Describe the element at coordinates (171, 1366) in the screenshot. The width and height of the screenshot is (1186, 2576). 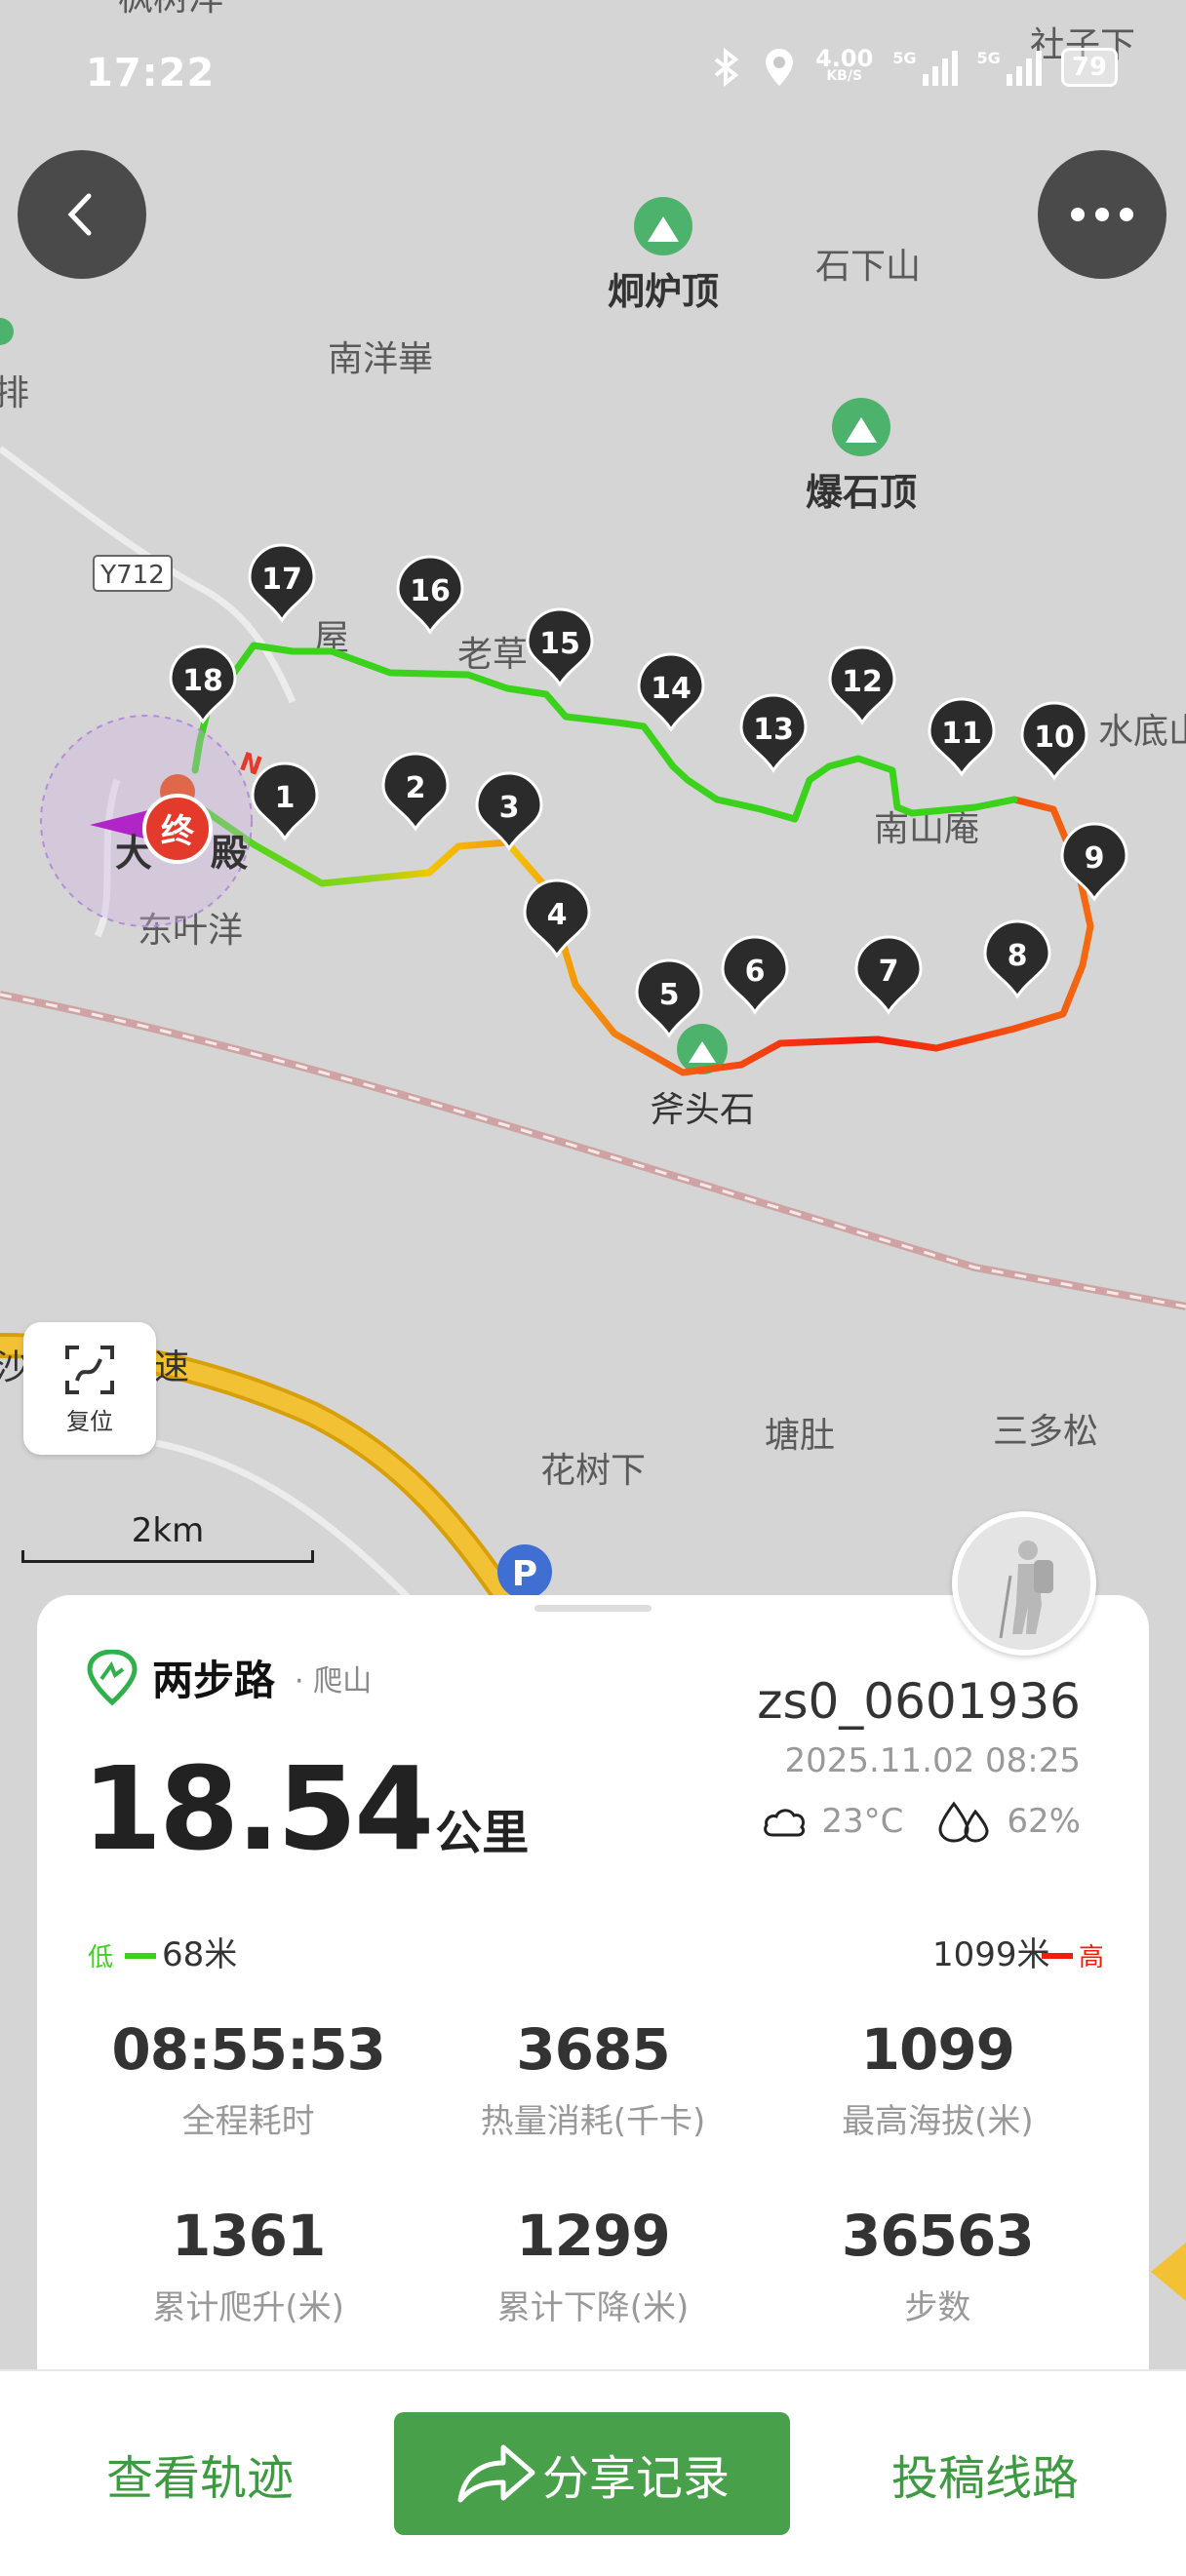
I see `map-label: 速` at that location.